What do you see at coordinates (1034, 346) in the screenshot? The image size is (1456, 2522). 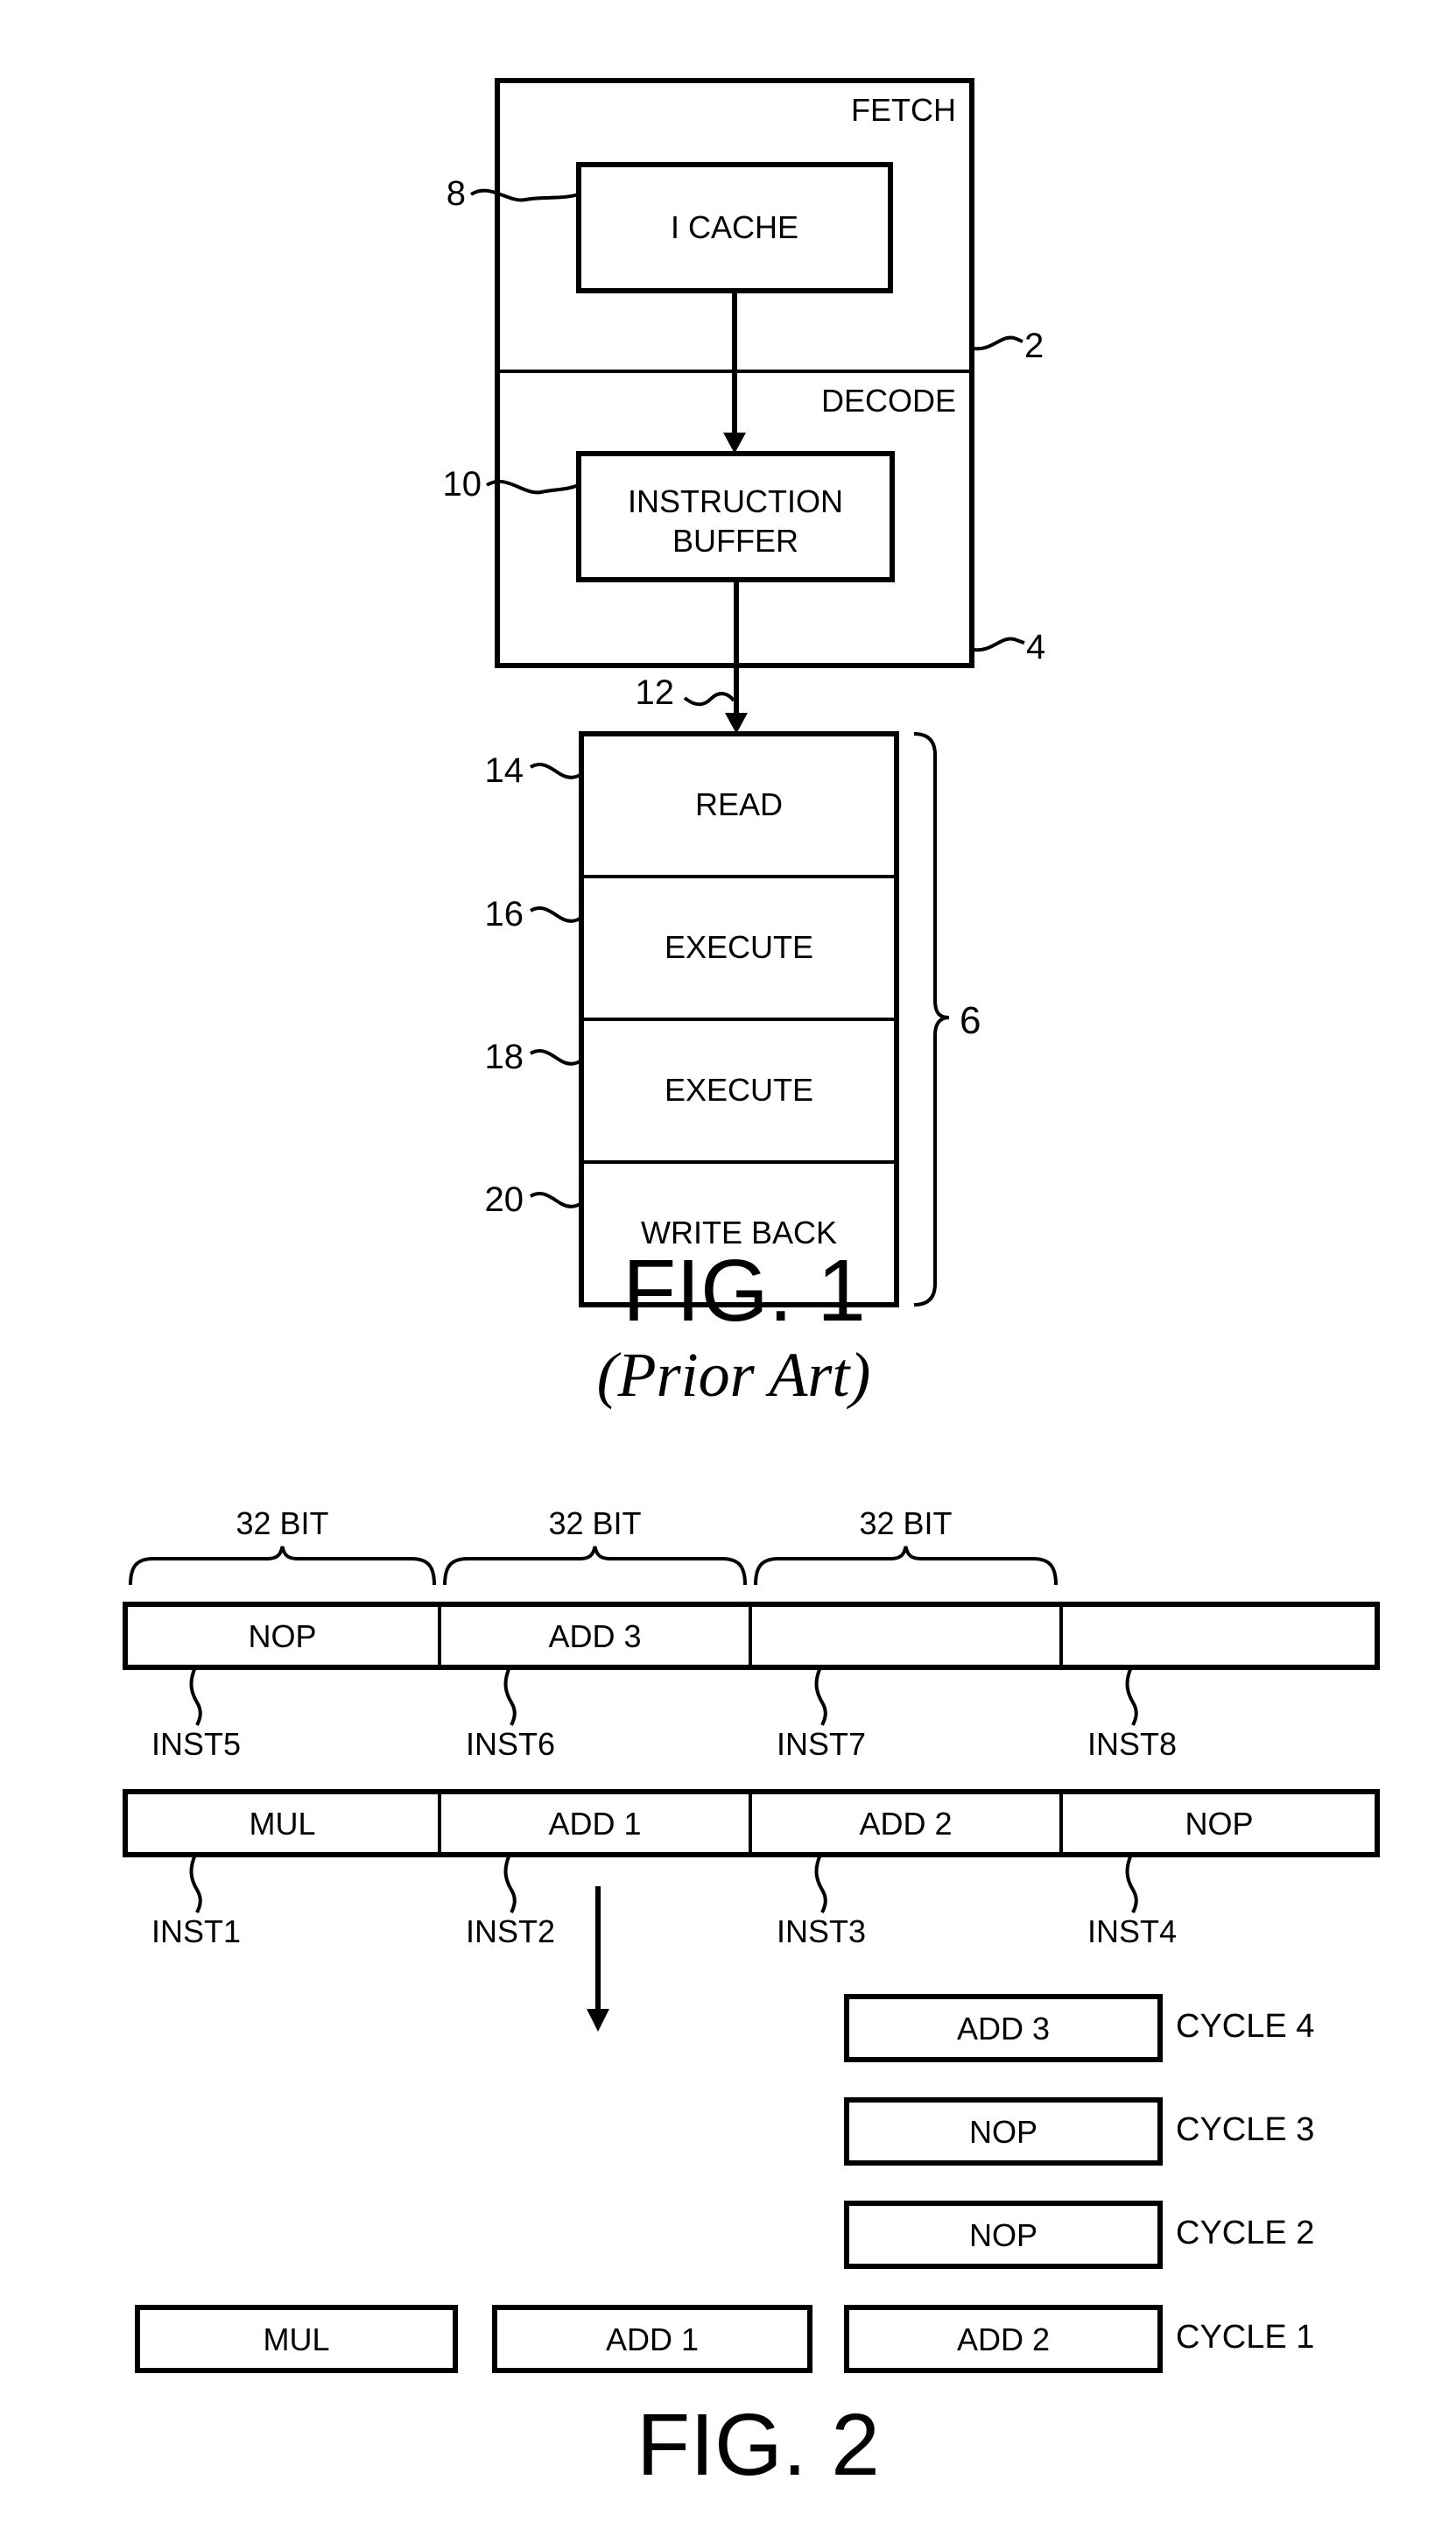 I see `ref-numeral-fetch-stage: 2` at bounding box center [1034, 346].